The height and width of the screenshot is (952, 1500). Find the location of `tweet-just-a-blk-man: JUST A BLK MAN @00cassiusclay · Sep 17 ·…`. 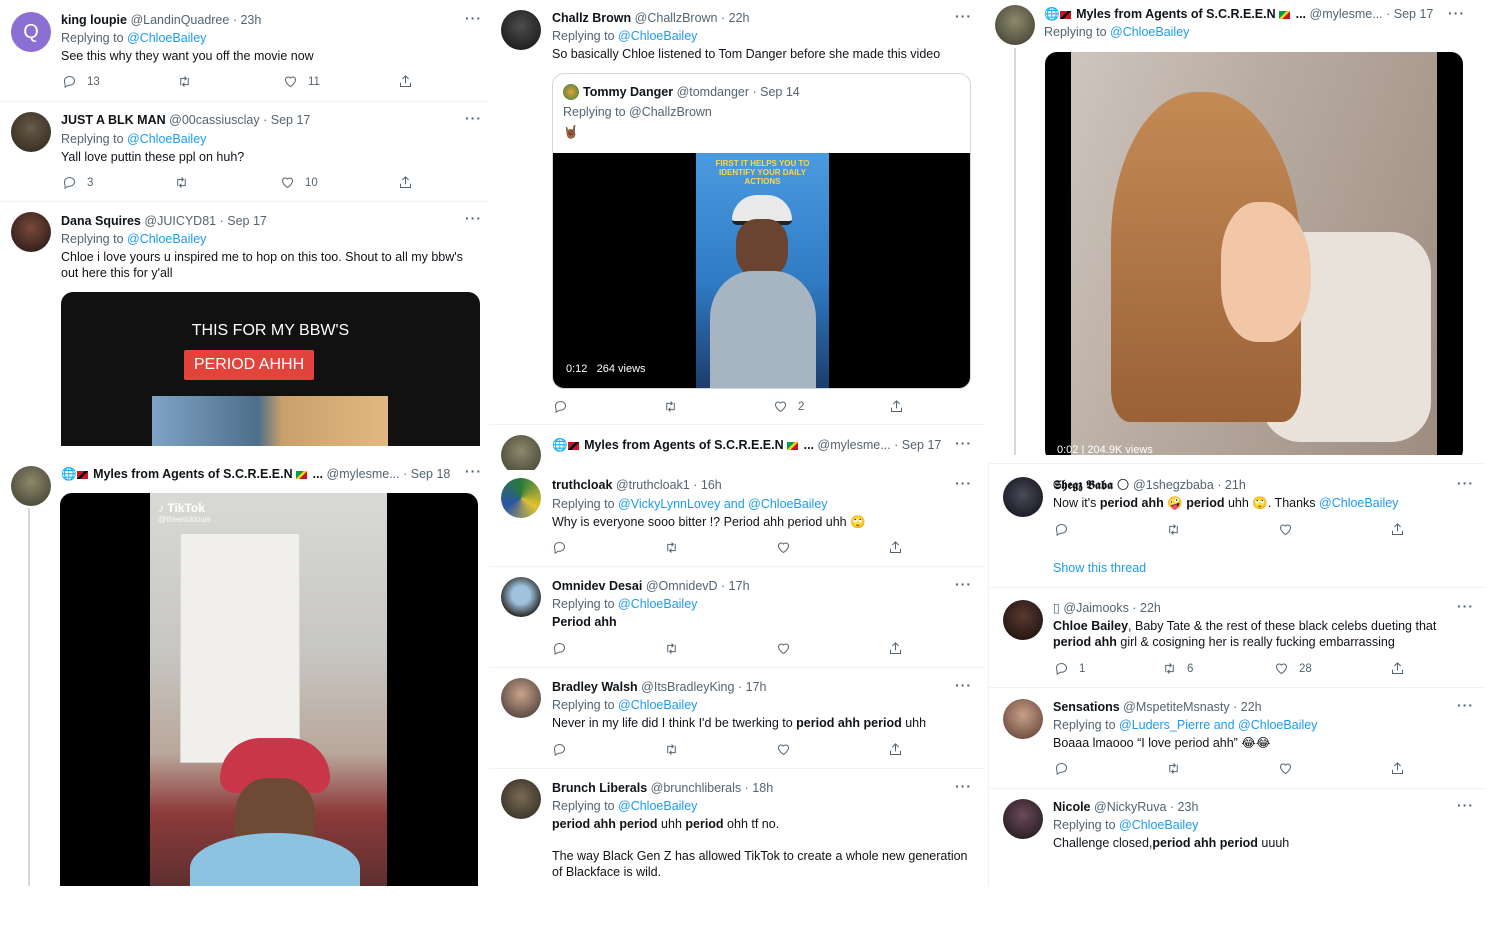

tweet-just-a-blk-man: JUST A BLK MAN @00cassiusclay · Sep 17 ·… is located at coordinates (244, 152).